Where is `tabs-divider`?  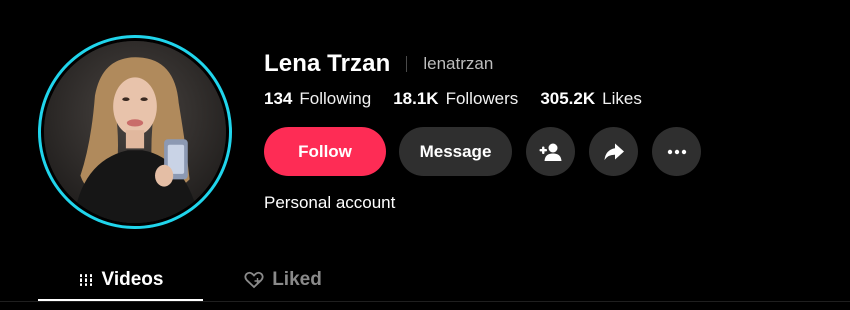 tabs-divider is located at coordinates (425, 301).